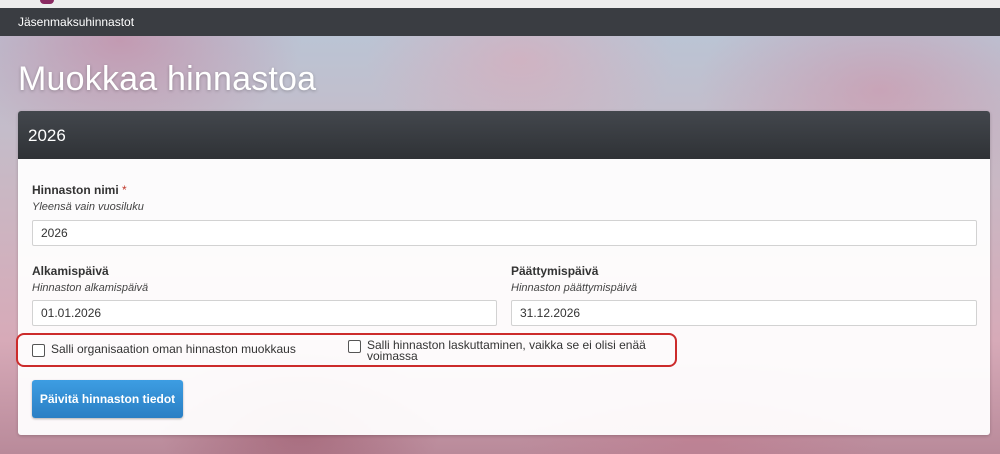 This screenshot has width=1000, height=454. What do you see at coordinates (167, 79) in the screenshot?
I see `page-title: Muokkaa hinnastoa` at bounding box center [167, 79].